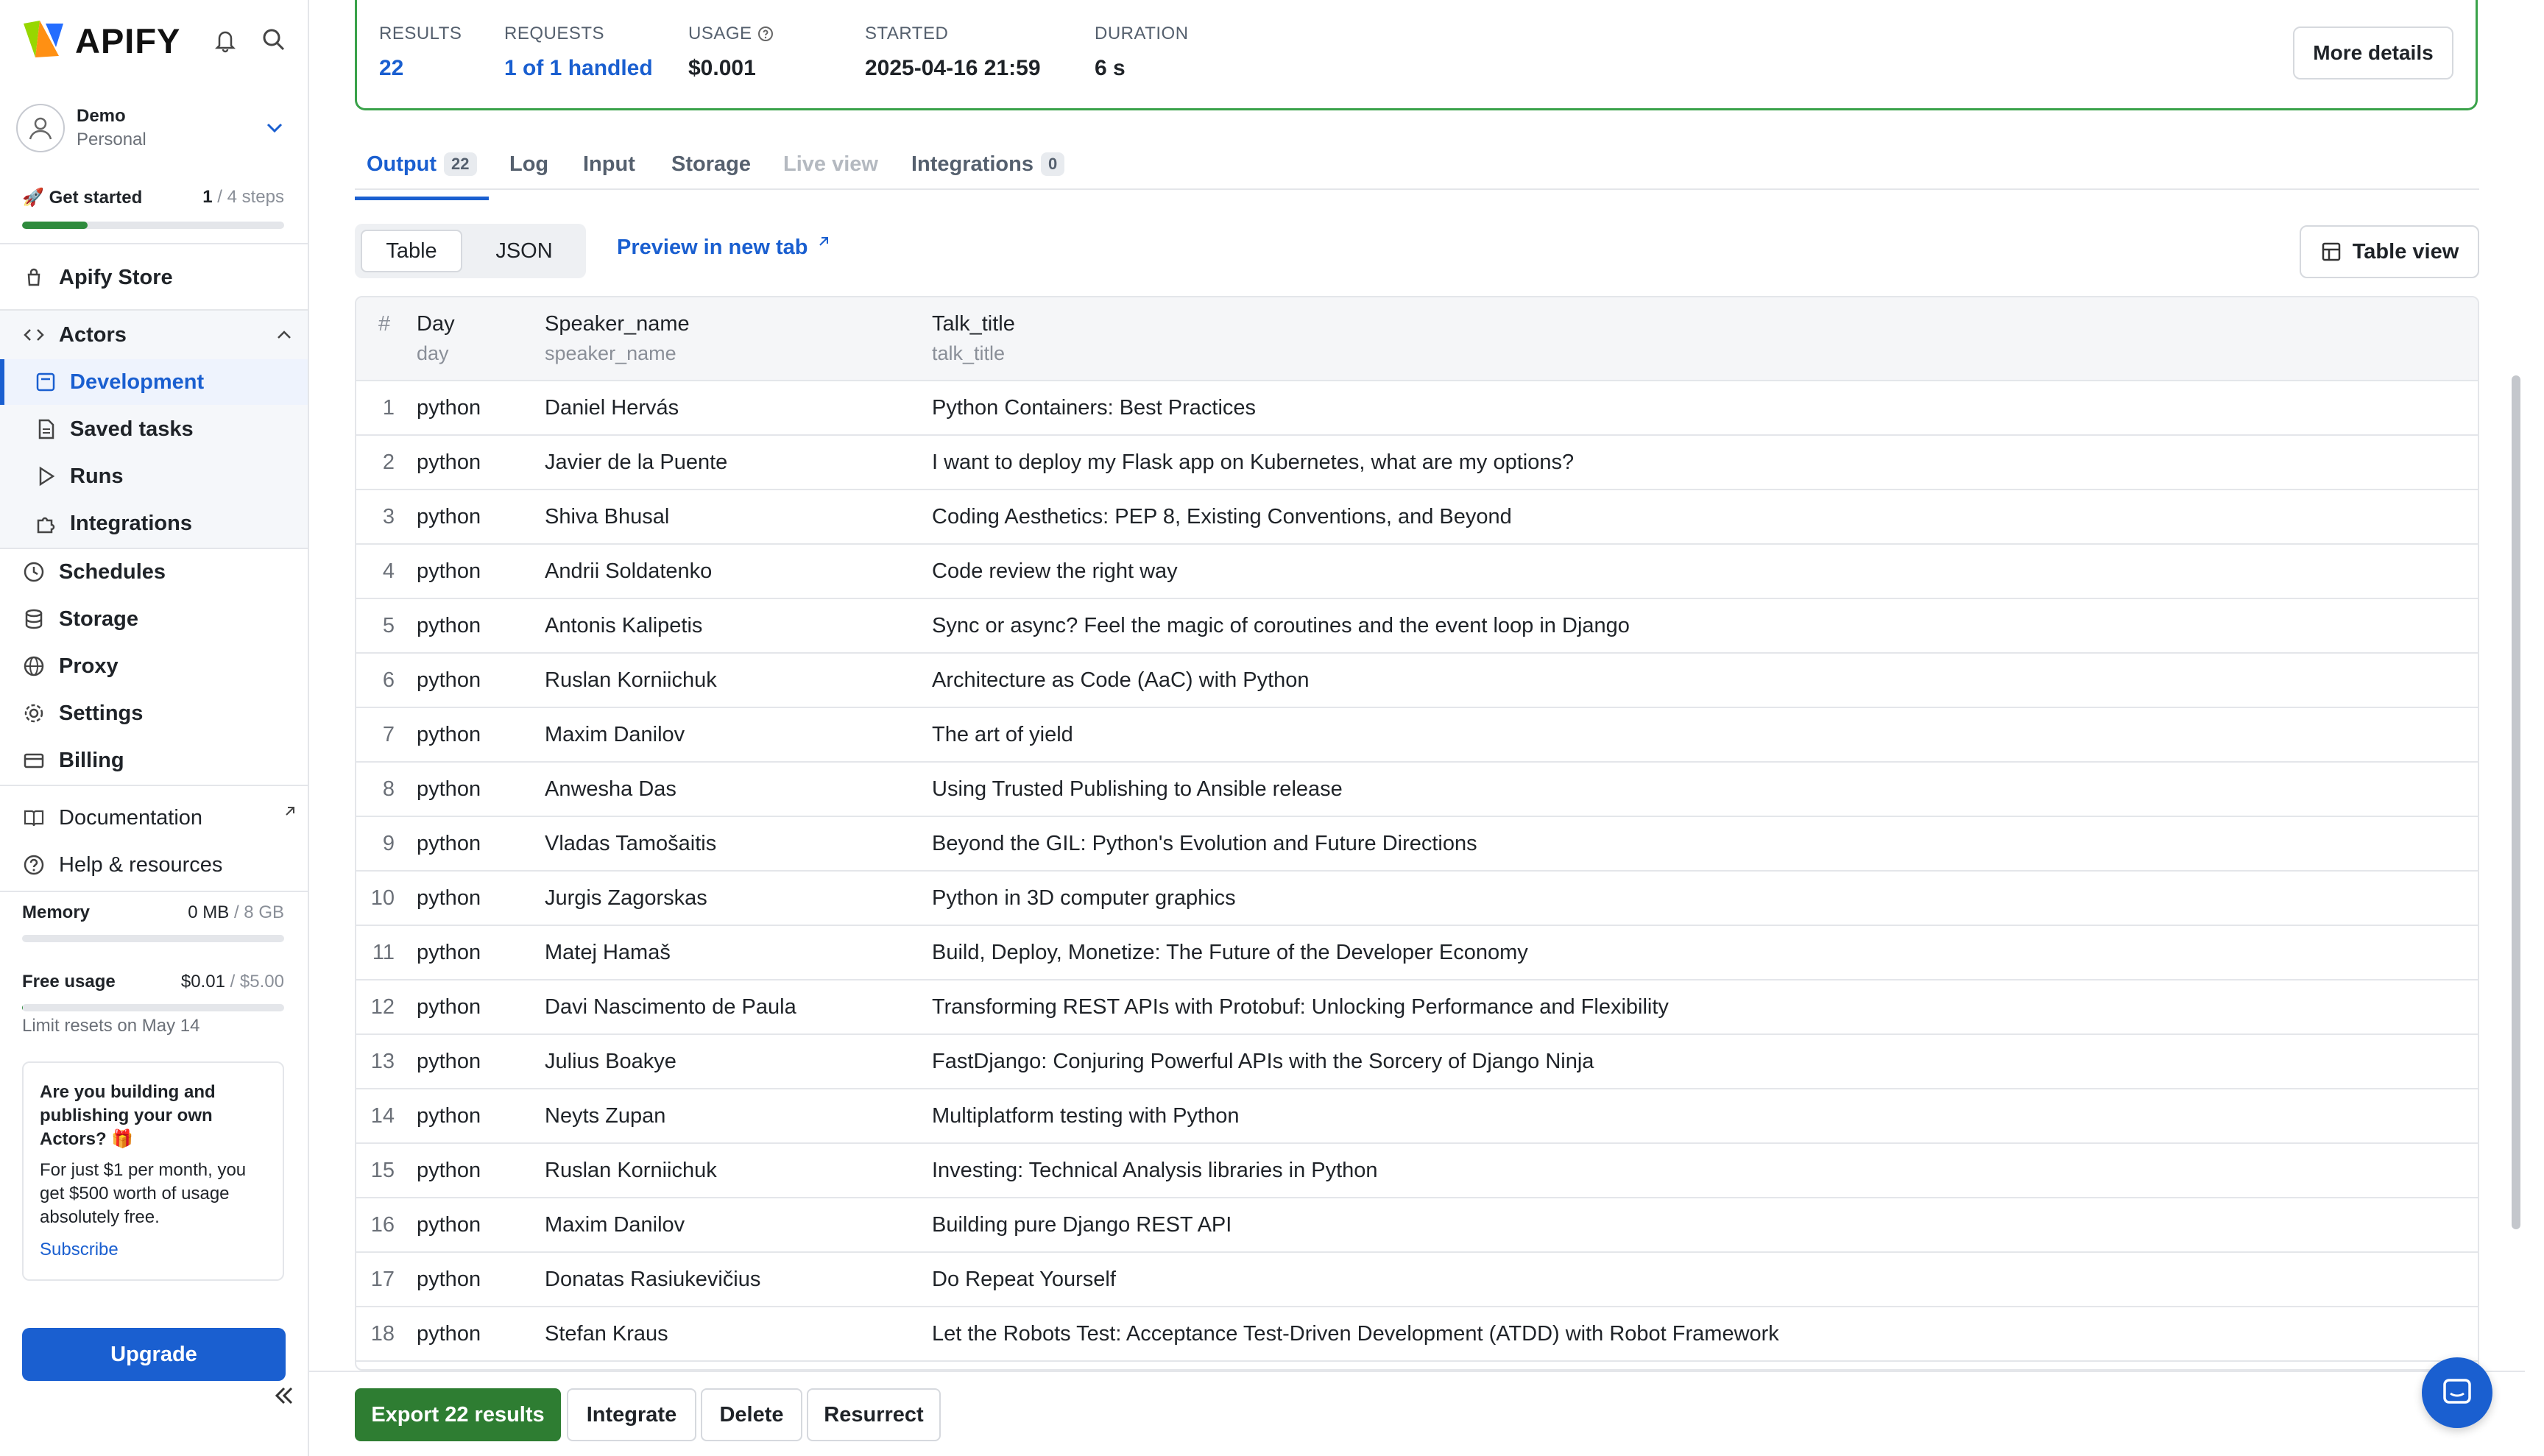  I want to click on cell-speaker-name: Maxim Danilov, so click(615, 734).